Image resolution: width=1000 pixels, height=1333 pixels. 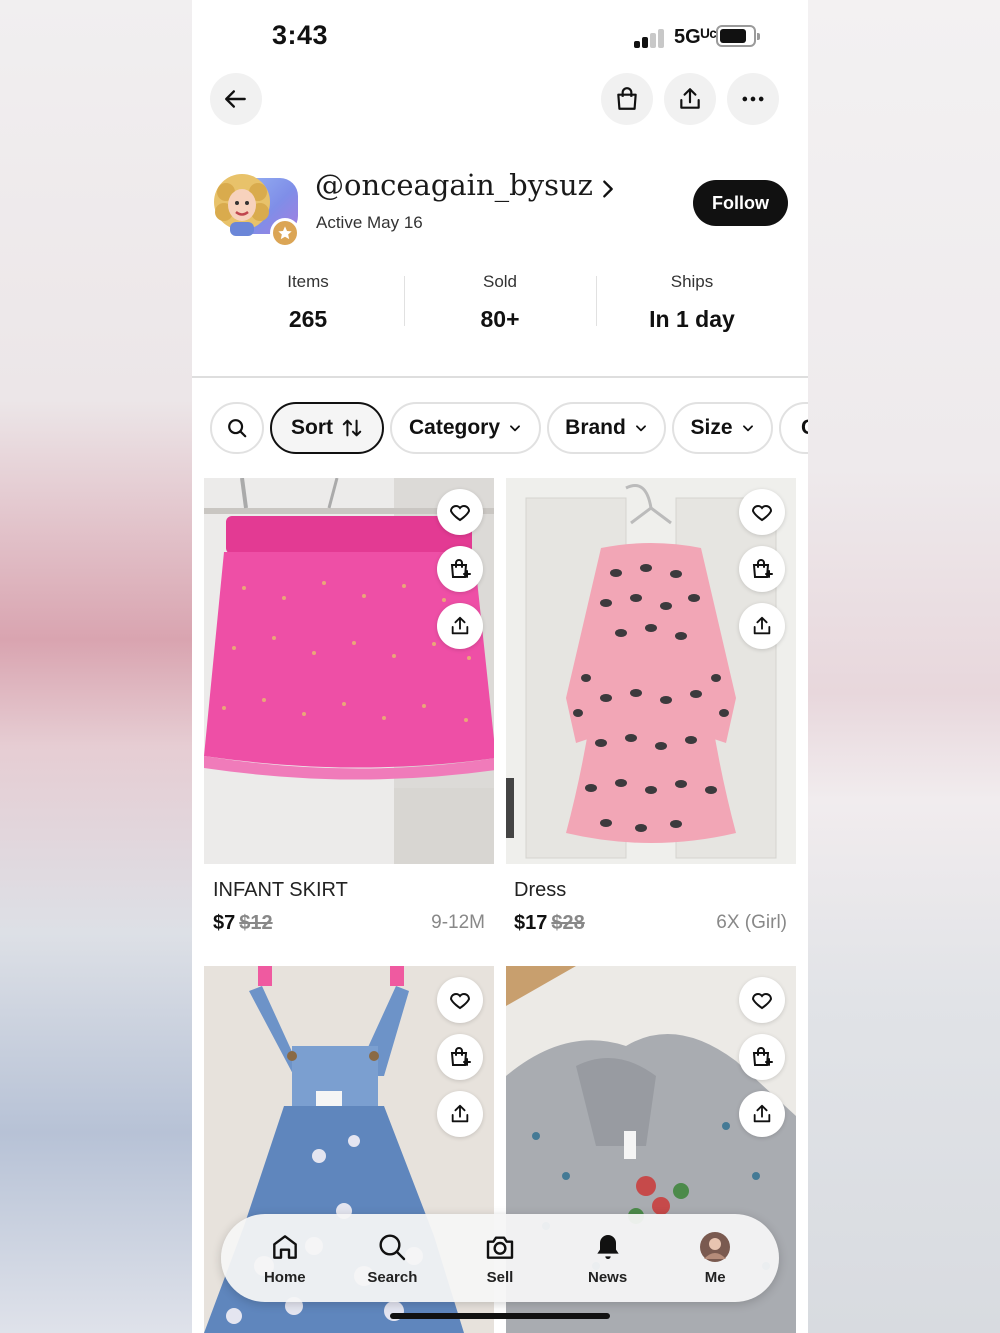 What do you see at coordinates (308, 281) in the screenshot?
I see `stat-label: Items` at bounding box center [308, 281].